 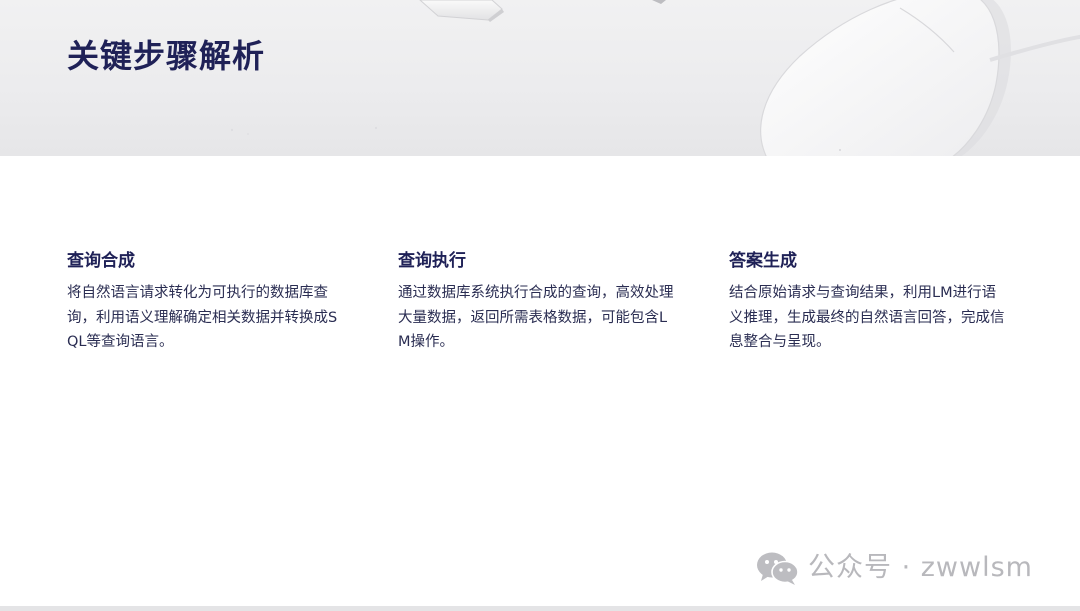 I want to click on wechat-icon, so click(x=778, y=568).